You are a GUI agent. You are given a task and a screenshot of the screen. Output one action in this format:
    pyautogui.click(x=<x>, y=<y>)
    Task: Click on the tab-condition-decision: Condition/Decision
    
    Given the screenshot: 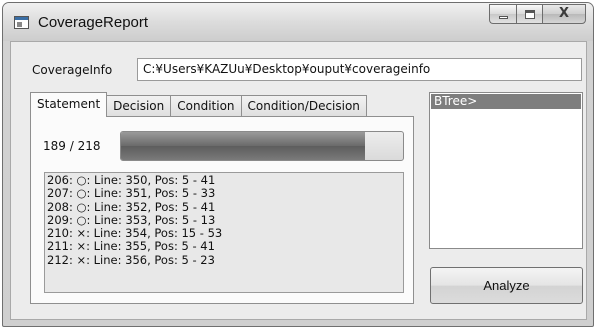 What is the action you would take?
    pyautogui.click(x=303, y=106)
    